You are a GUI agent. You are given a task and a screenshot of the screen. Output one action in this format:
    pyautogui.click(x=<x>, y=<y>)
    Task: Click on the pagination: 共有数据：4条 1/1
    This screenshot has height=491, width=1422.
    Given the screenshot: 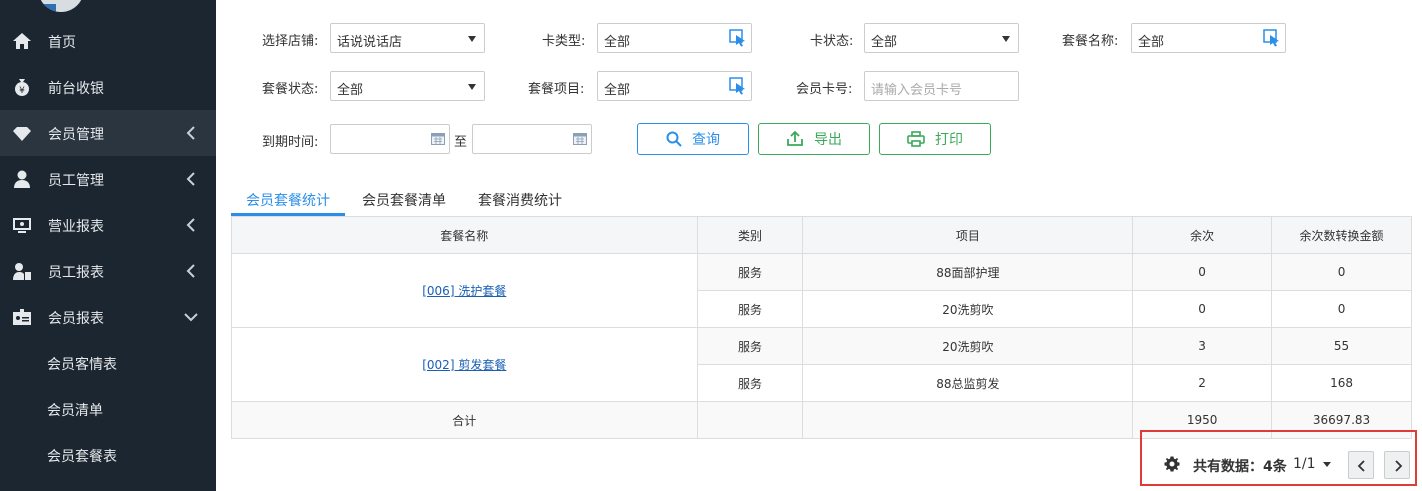 What is the action you would take?
    pyautogui.click(x=1278, y=458)
    